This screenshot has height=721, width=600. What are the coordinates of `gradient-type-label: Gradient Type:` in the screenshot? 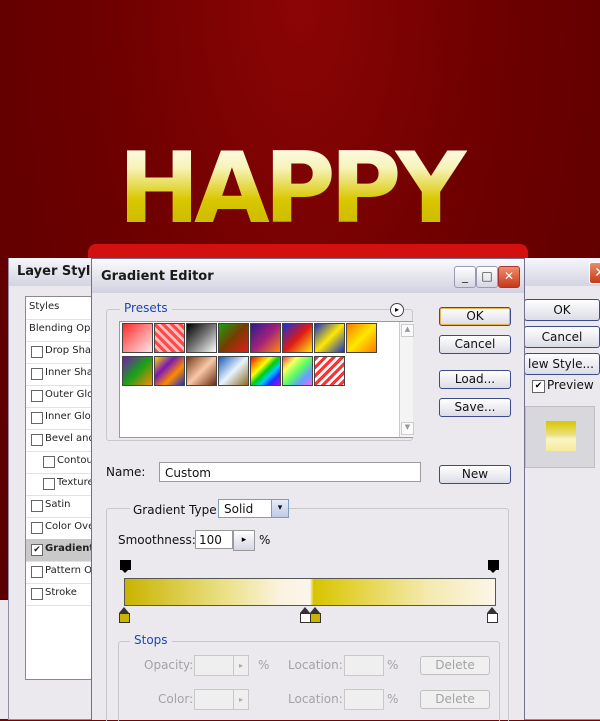 It's located at (177, 510).